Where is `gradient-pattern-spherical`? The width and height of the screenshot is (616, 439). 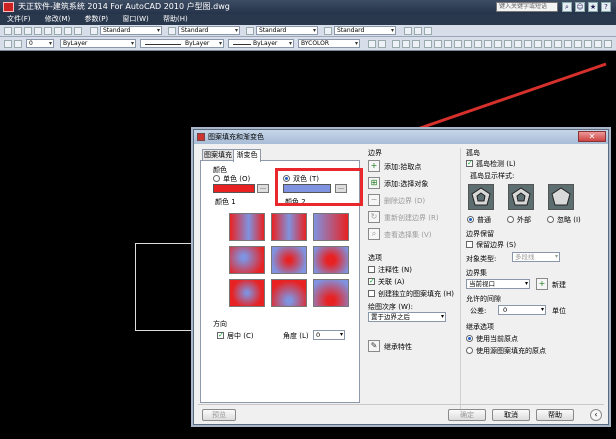 gradient-pattern-spherical is located at coordinates (247, 260).